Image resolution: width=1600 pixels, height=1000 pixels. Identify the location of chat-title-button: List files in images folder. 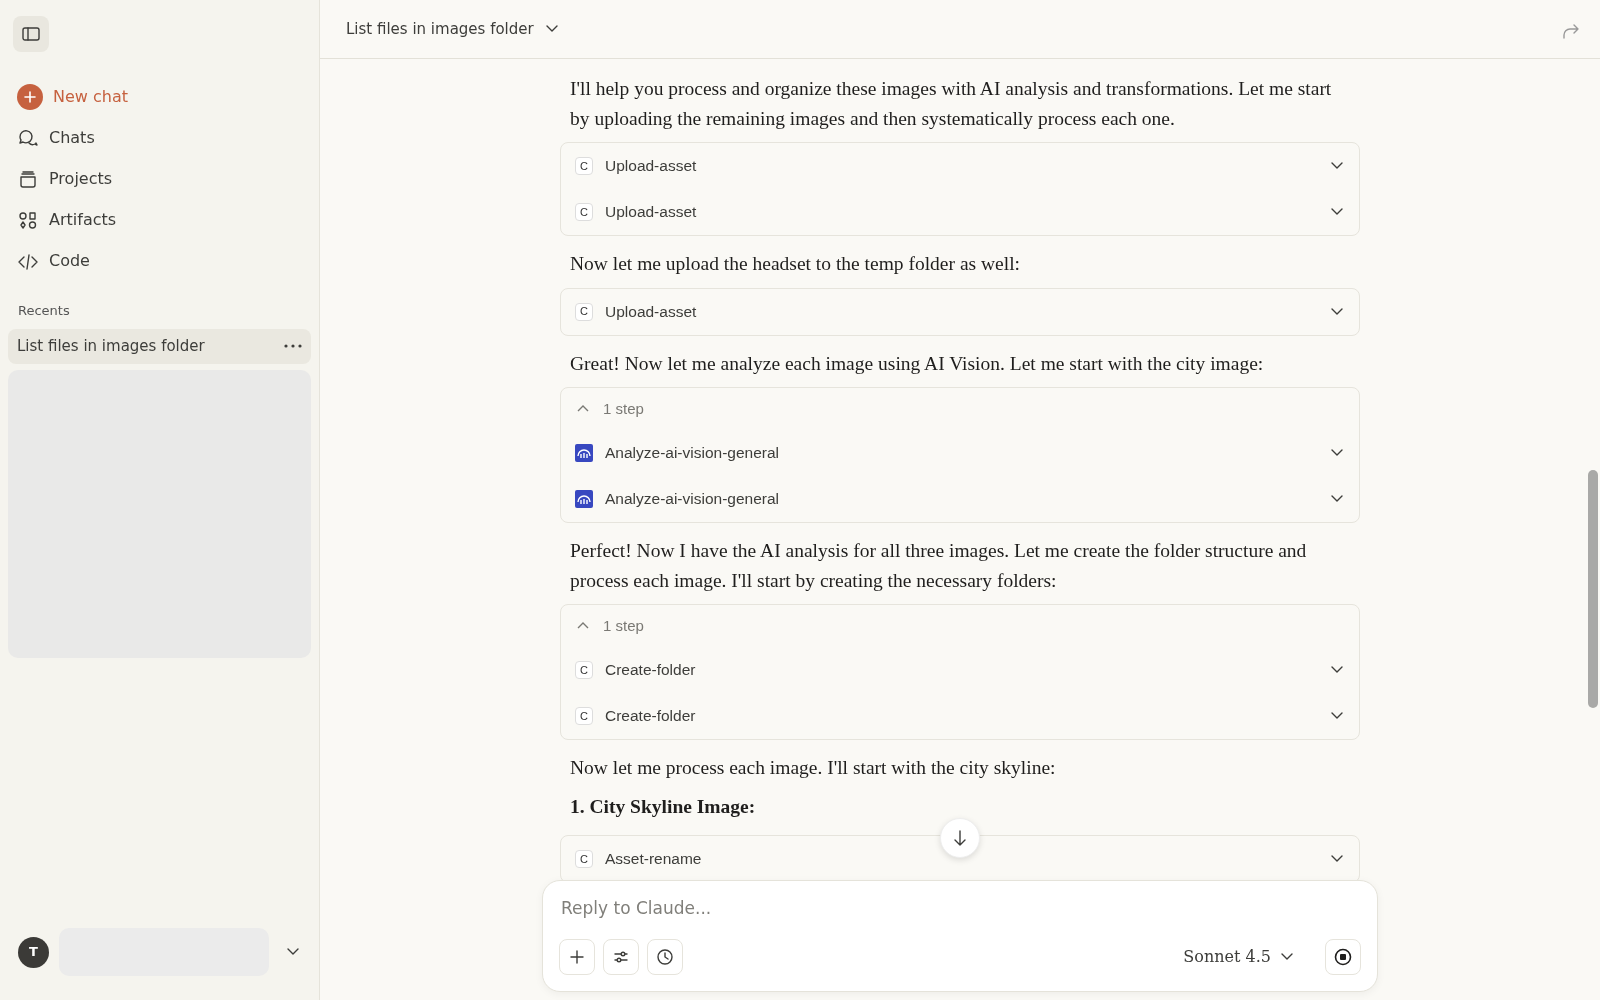
(440, 29).